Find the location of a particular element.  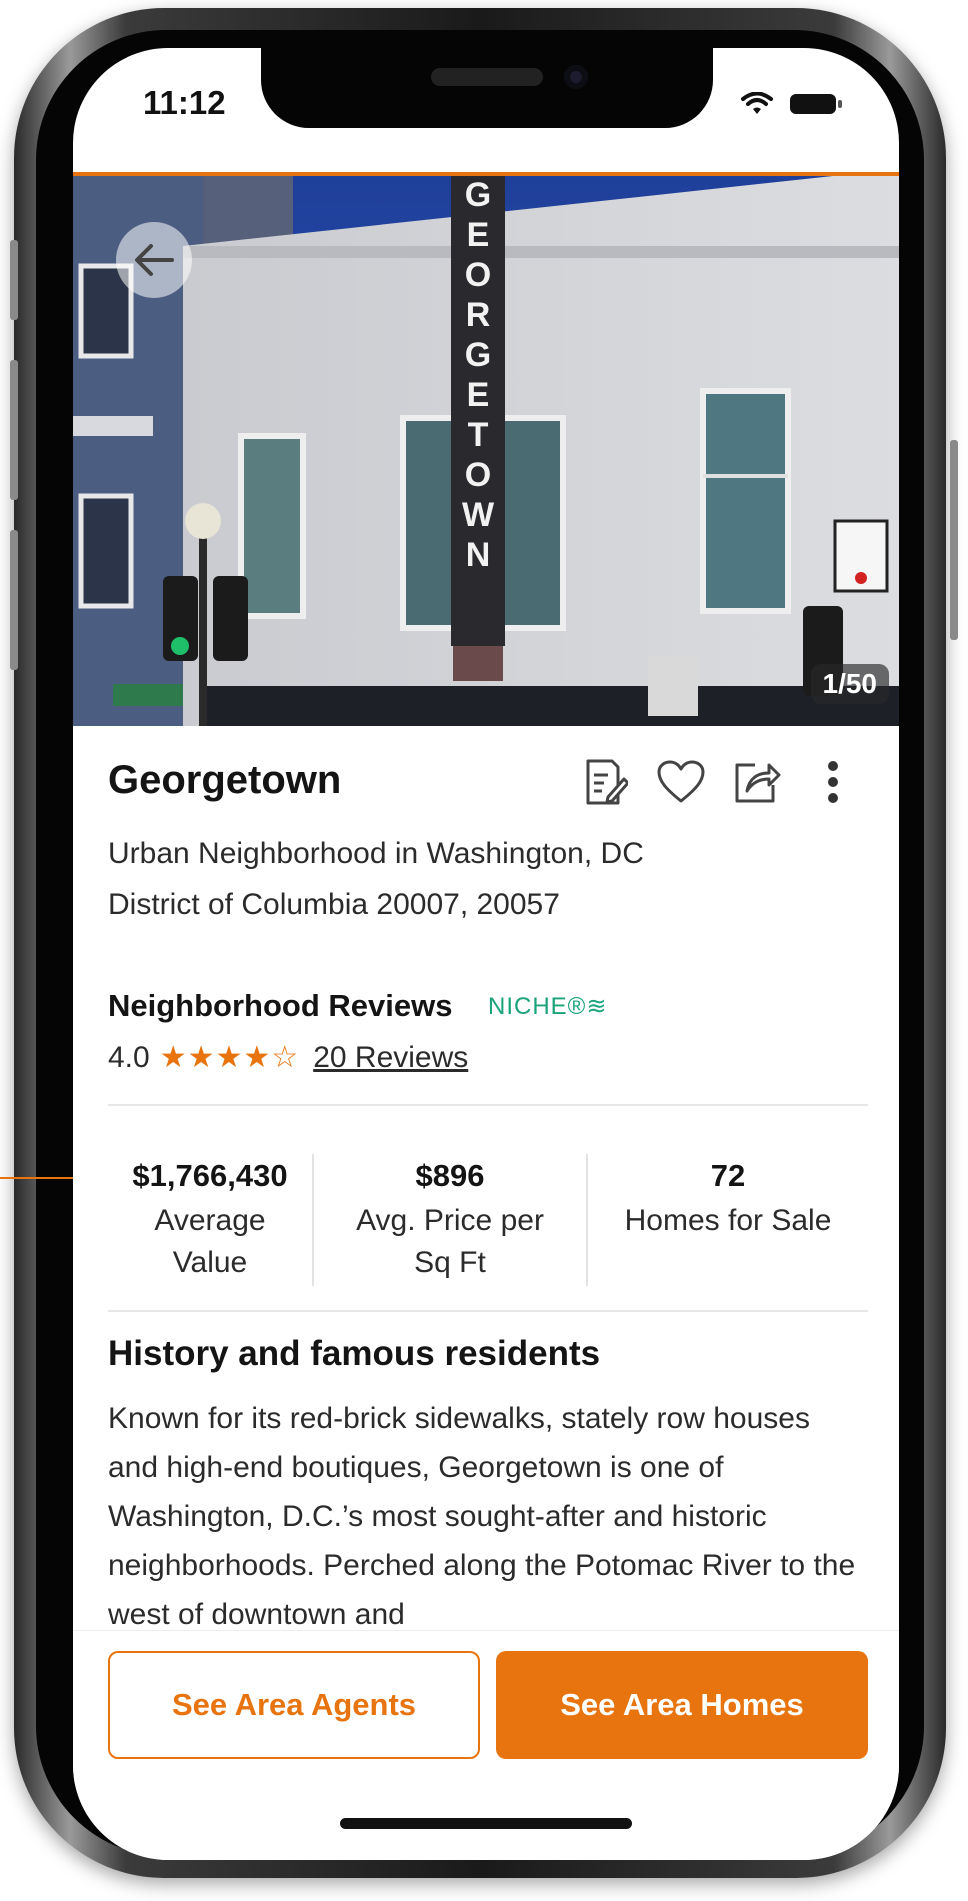

subtitle-line-1: Urban Neighborhood in Washington, DC is located at coordinates (376, 853).